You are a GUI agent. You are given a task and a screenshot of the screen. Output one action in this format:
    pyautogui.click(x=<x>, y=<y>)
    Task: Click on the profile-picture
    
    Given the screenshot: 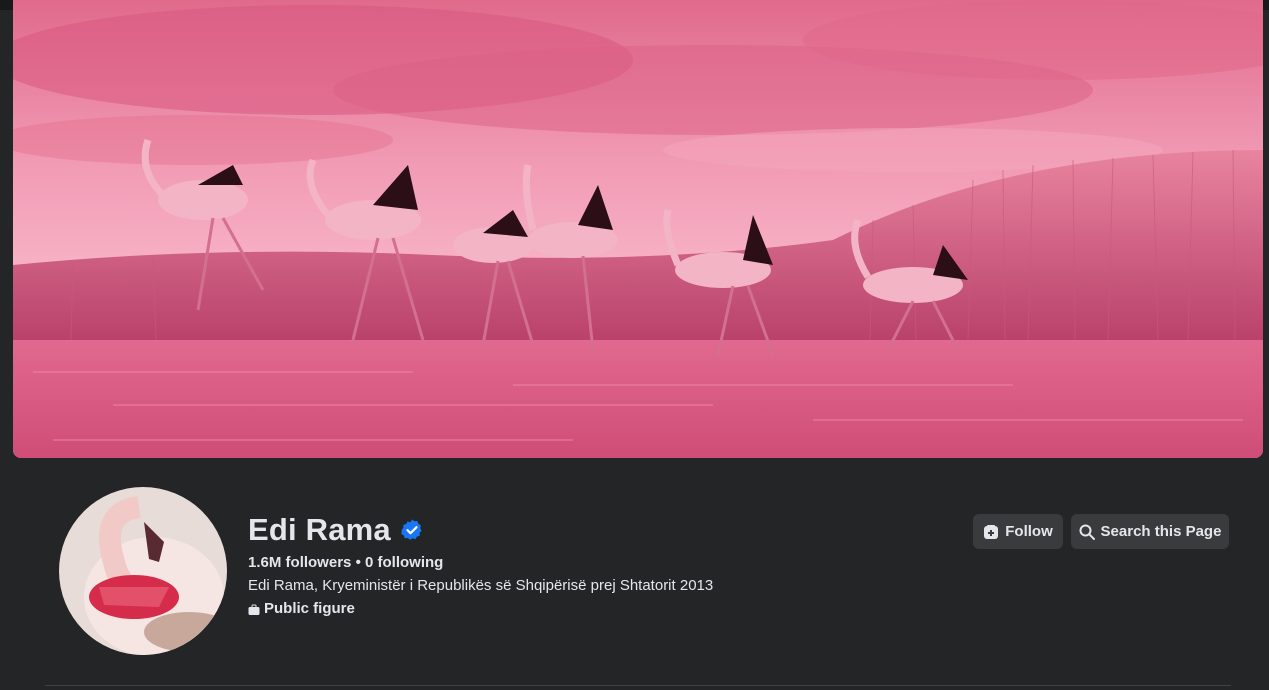 What is the action you would take?
    pyautogui.click(x=143, y=571)
    